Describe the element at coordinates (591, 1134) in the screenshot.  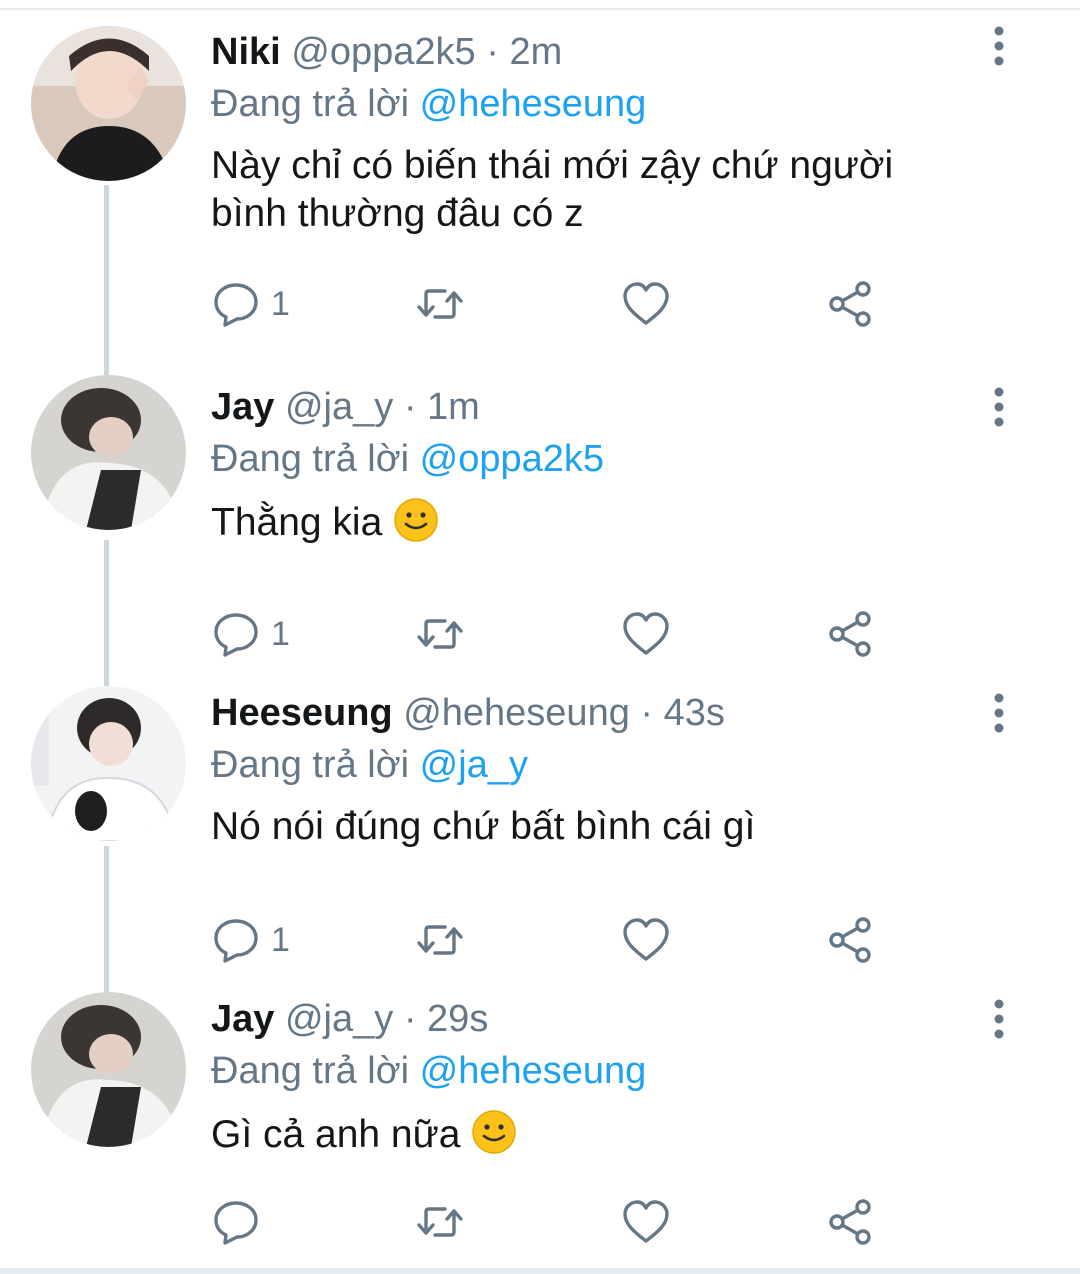
I see `tweet-text: Gì cả anh nữa` at that location.